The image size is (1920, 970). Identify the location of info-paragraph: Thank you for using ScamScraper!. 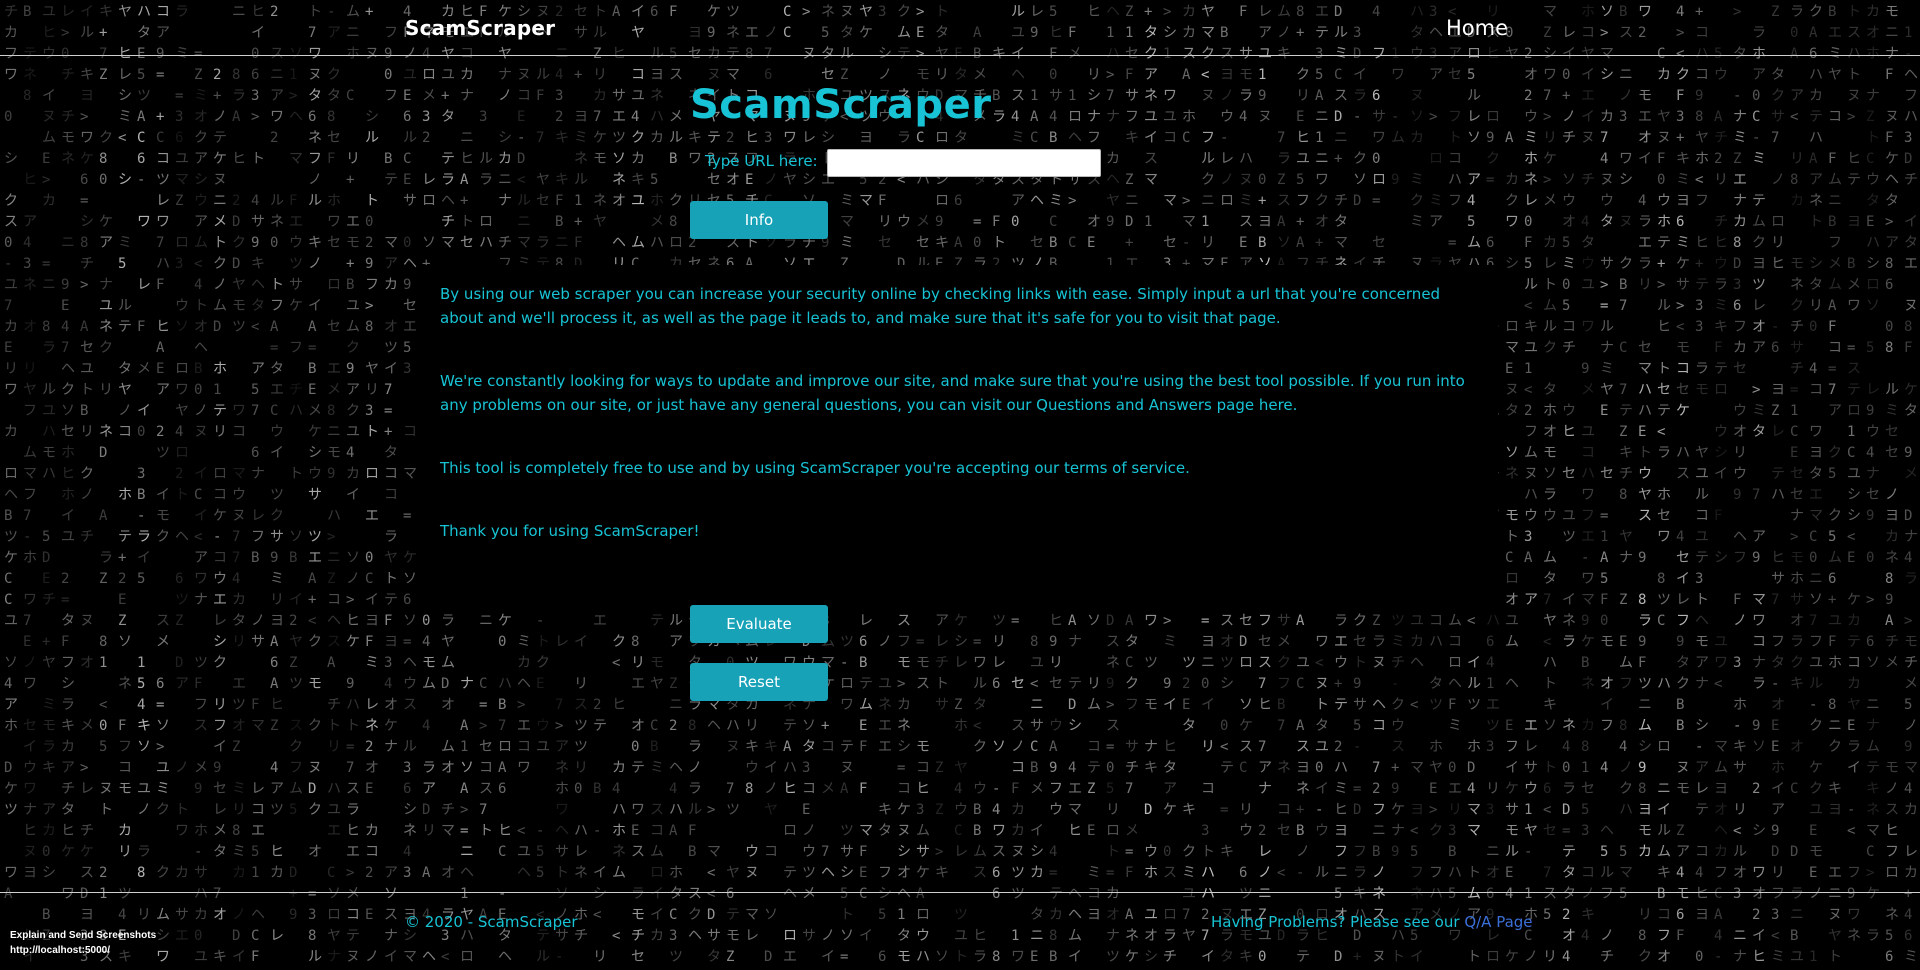
(570, 531).